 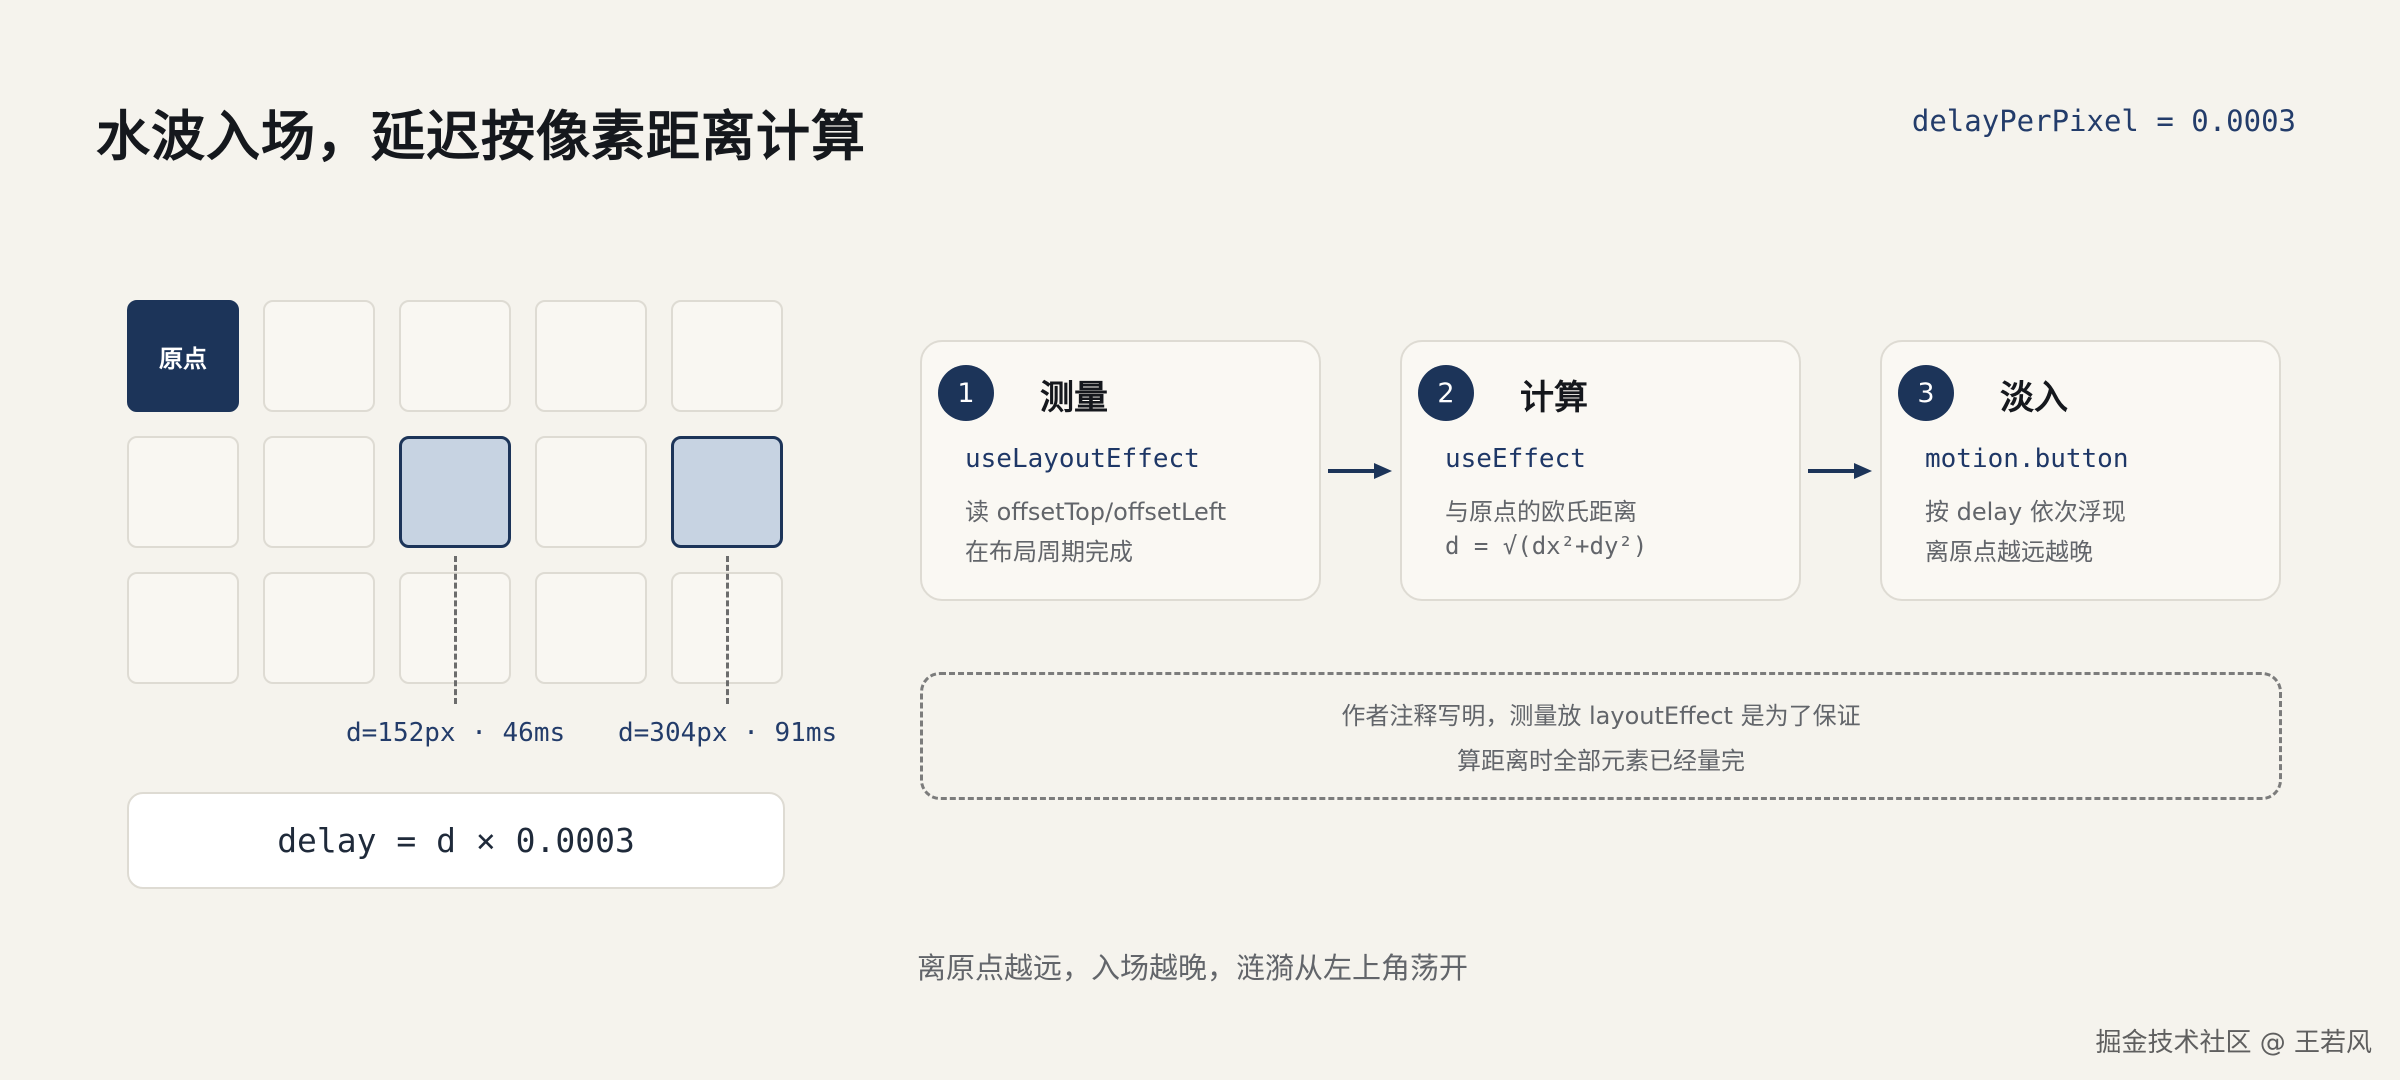 I want to click on watermark: 掘金技术社区 @ 王若风, so click(x=2233, y=1043).